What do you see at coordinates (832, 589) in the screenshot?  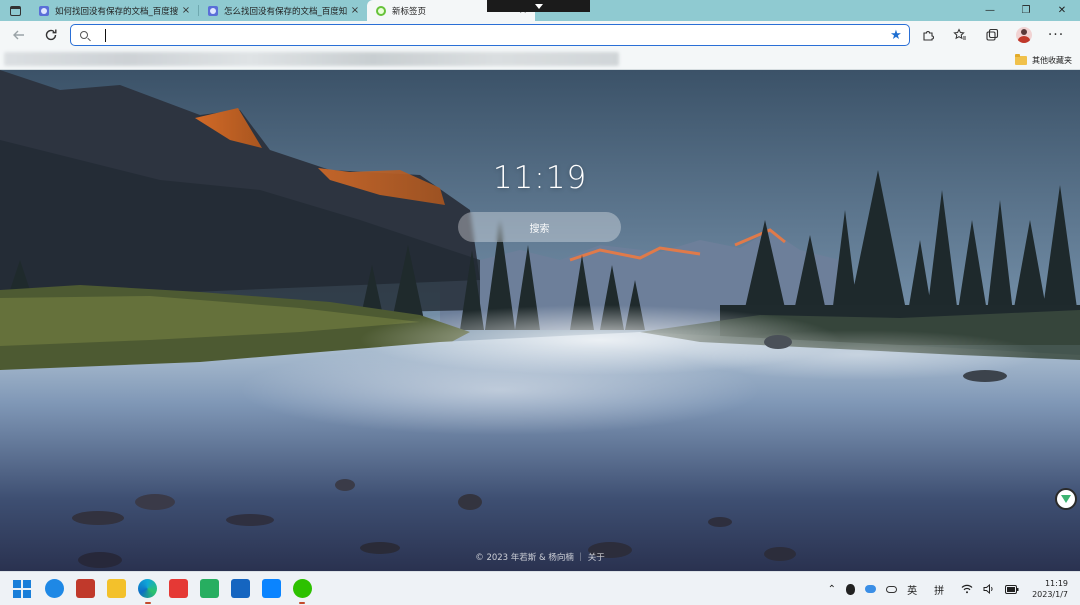 I see `tray-overflow-icon: ⌃` at bounding box center [832, 589].